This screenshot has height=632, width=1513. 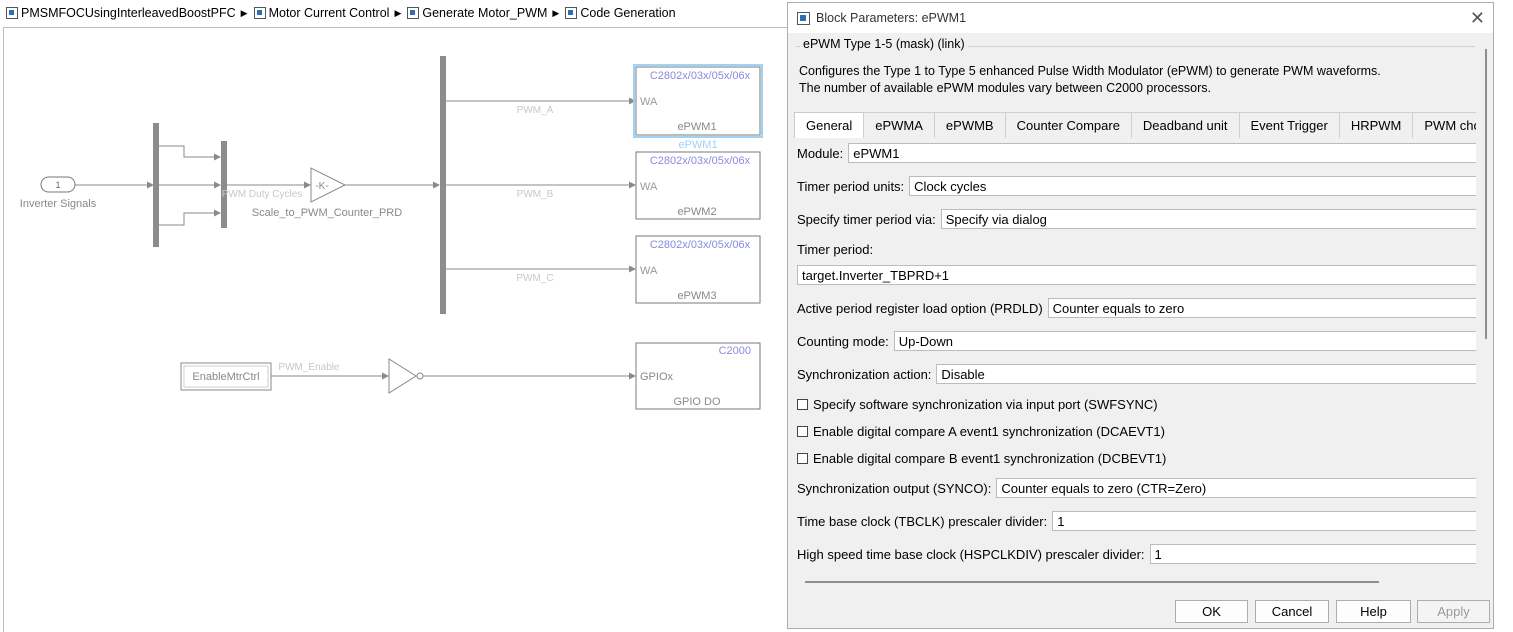 What do you see at coordinates (327, 213) in the screenshot?
I see `gain-label: Scale_to_PWM_Counter_PRD` at bounding box center [327, 213].